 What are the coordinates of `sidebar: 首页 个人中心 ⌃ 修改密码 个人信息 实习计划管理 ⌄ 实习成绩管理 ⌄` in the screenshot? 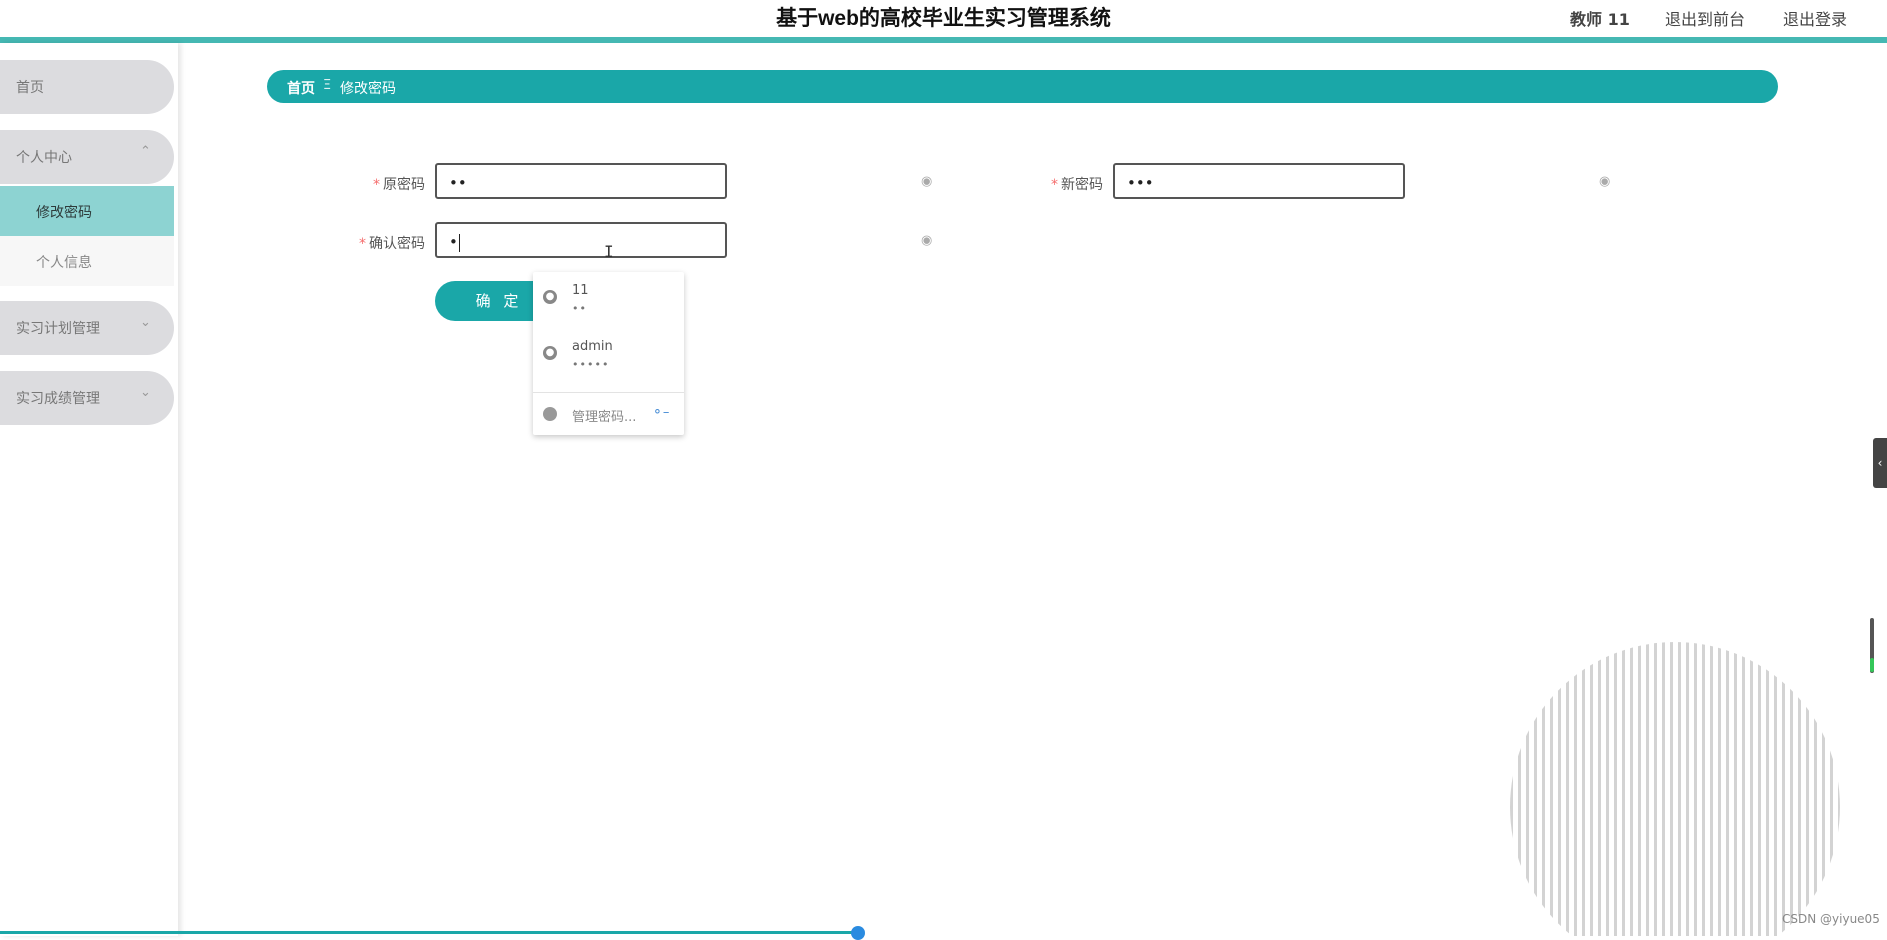 It's located at (89, 489).